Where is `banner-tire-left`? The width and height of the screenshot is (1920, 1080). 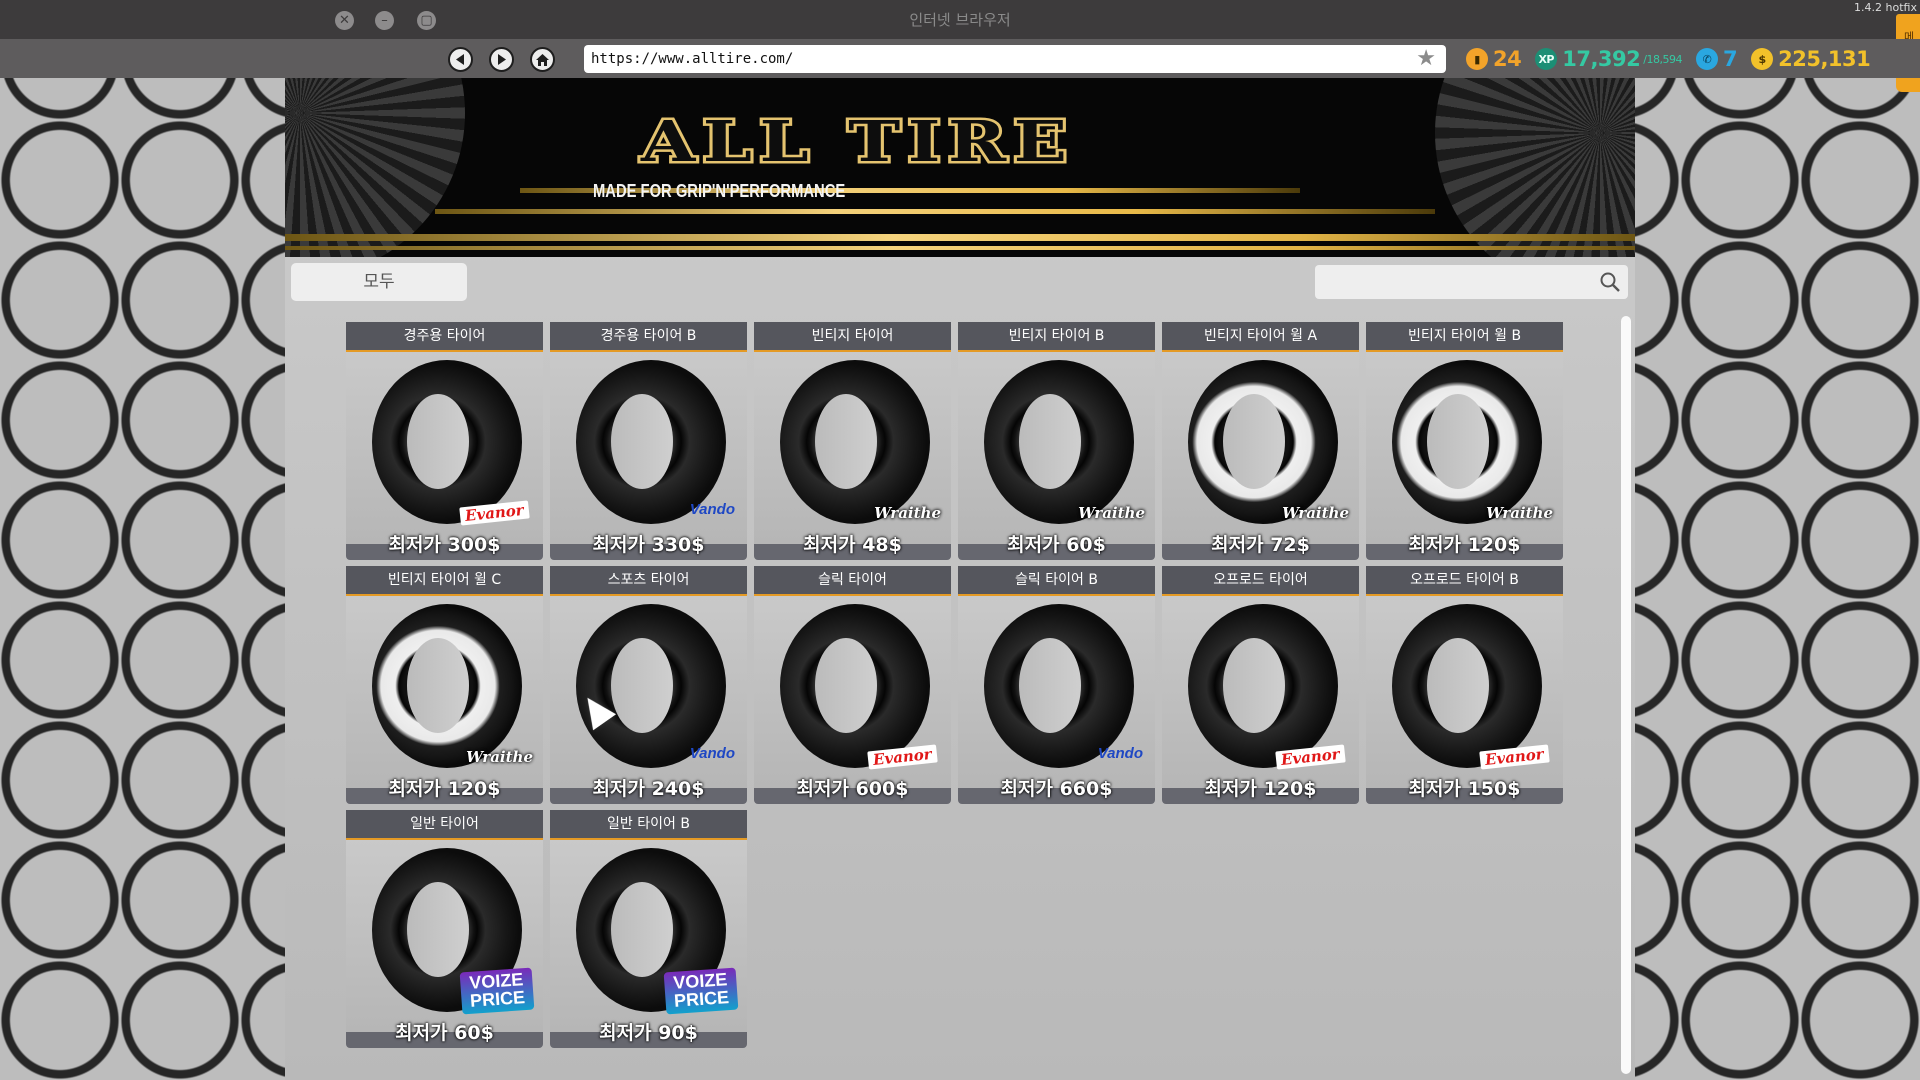 banner-tire-left is located at coordinates (375, 167).